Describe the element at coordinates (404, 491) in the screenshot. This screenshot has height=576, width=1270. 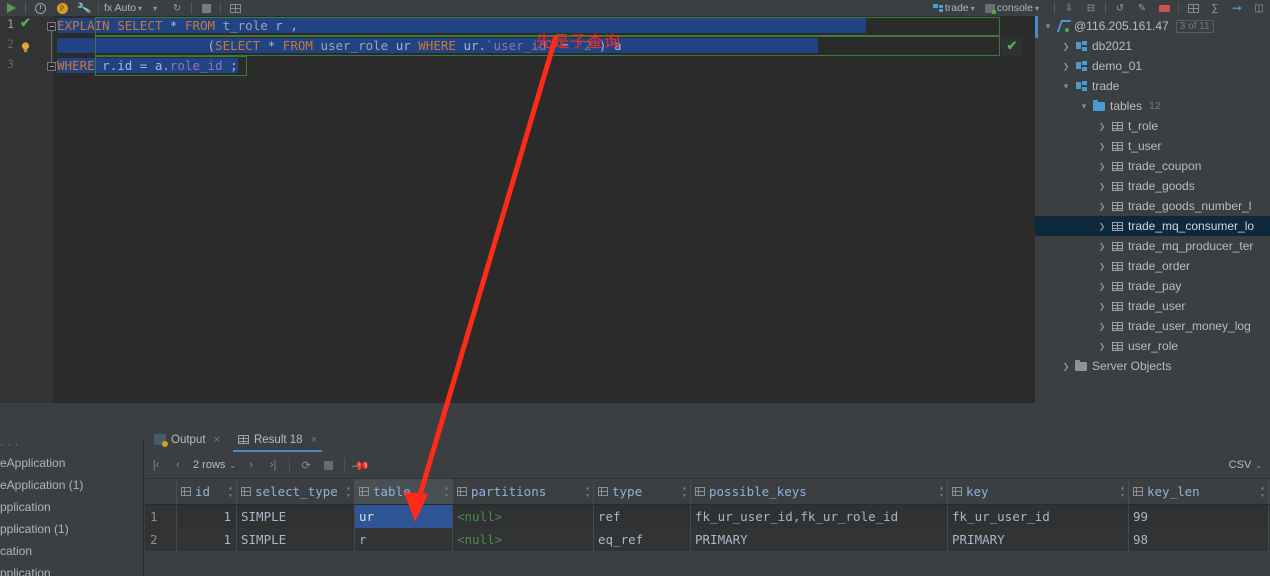
I see `grid-column-header-table: table ▲ ▼` at that location.